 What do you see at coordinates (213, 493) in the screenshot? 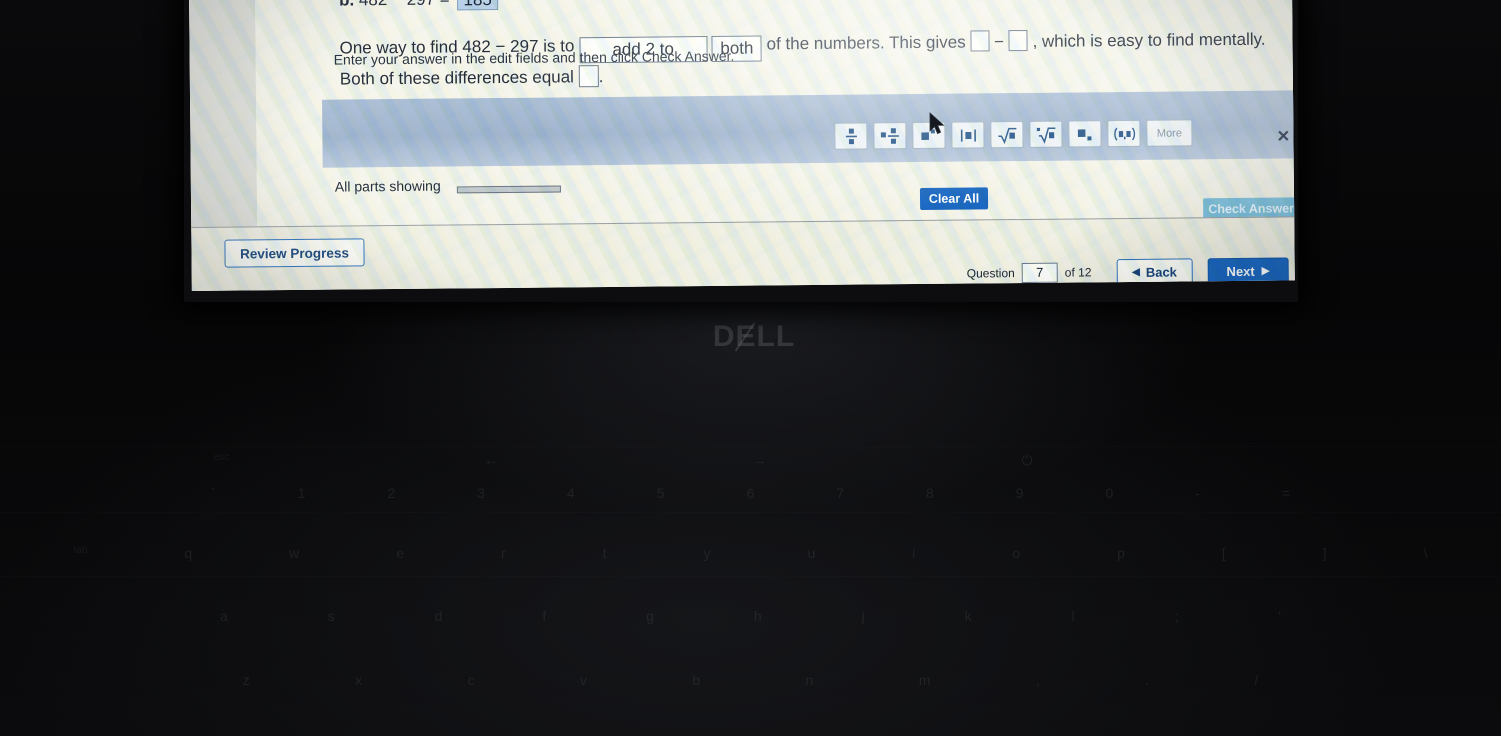
I see `key-tilde: `` at bounding box center [213, 493].